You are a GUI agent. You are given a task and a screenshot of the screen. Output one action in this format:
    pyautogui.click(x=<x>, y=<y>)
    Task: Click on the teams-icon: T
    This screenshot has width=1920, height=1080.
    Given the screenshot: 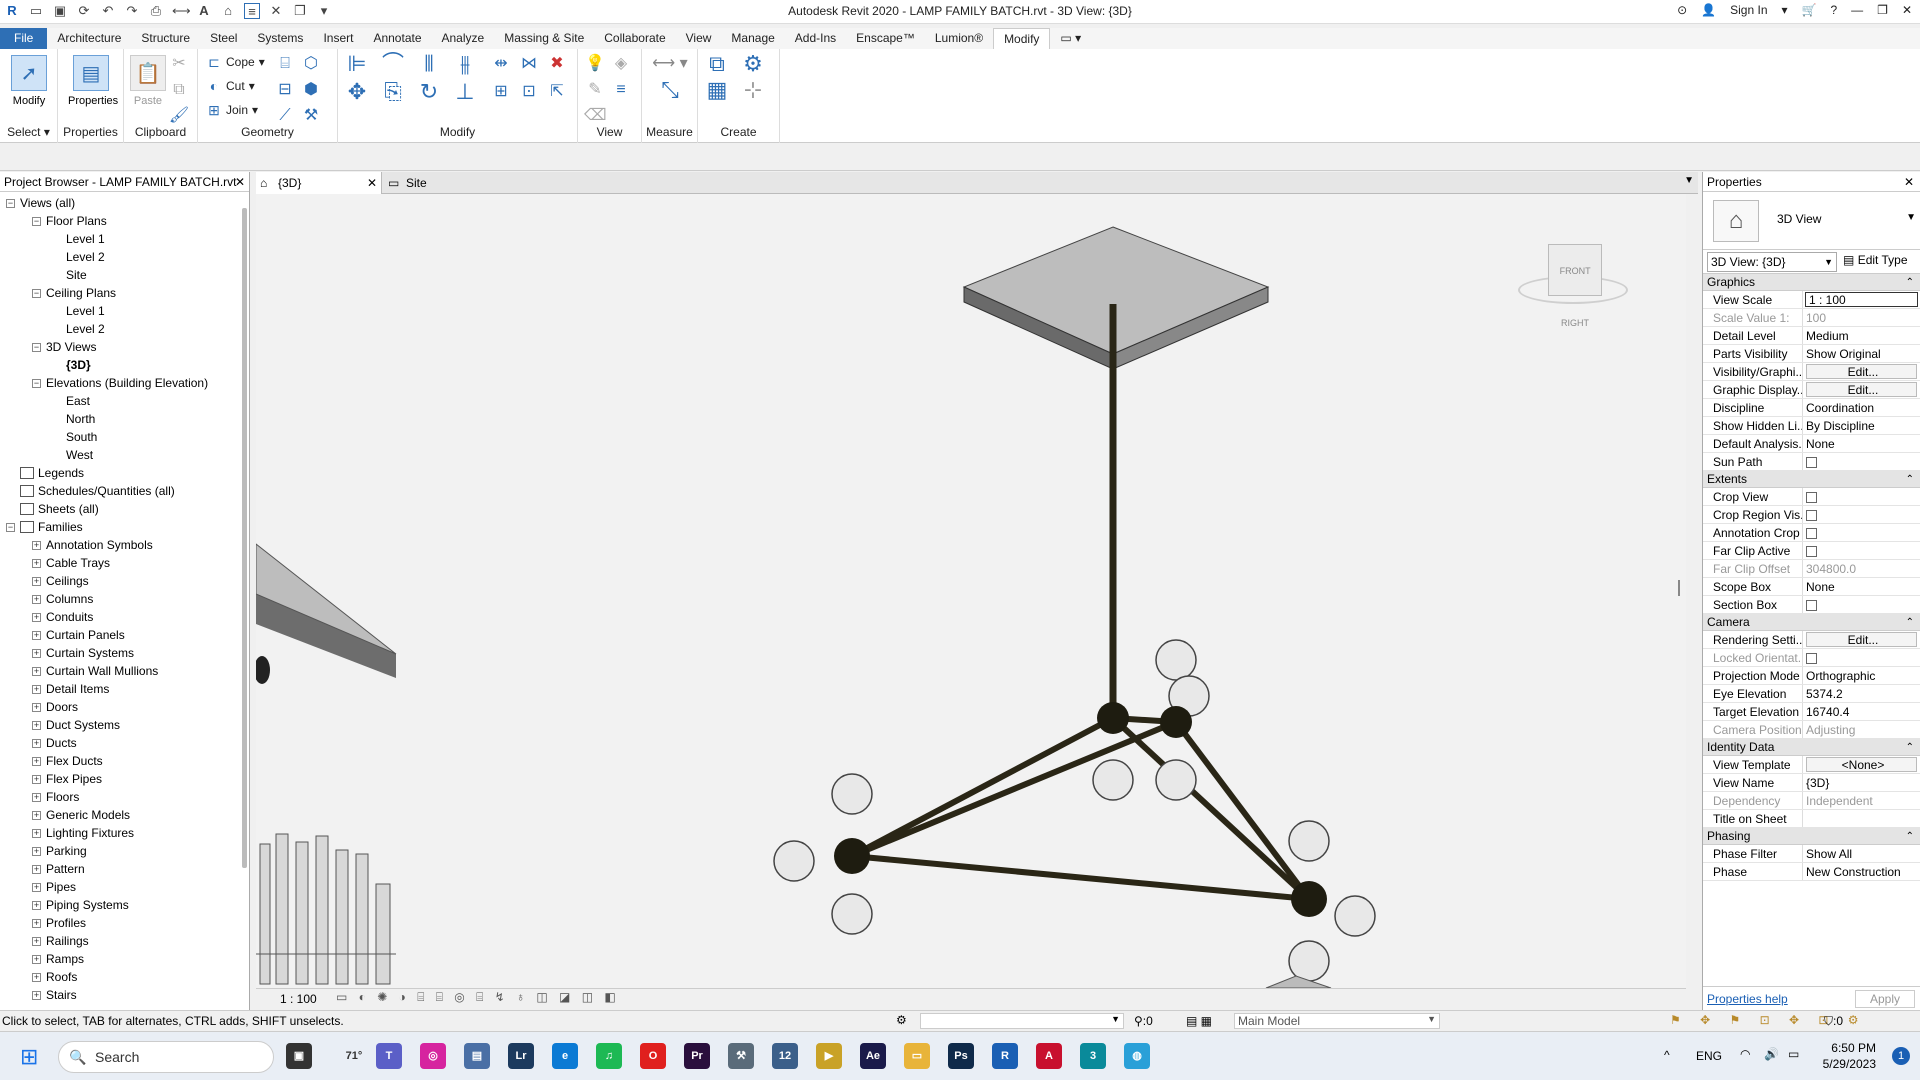 What is the action you would take?
    pyautogui.click(x=389, y=1056)
    